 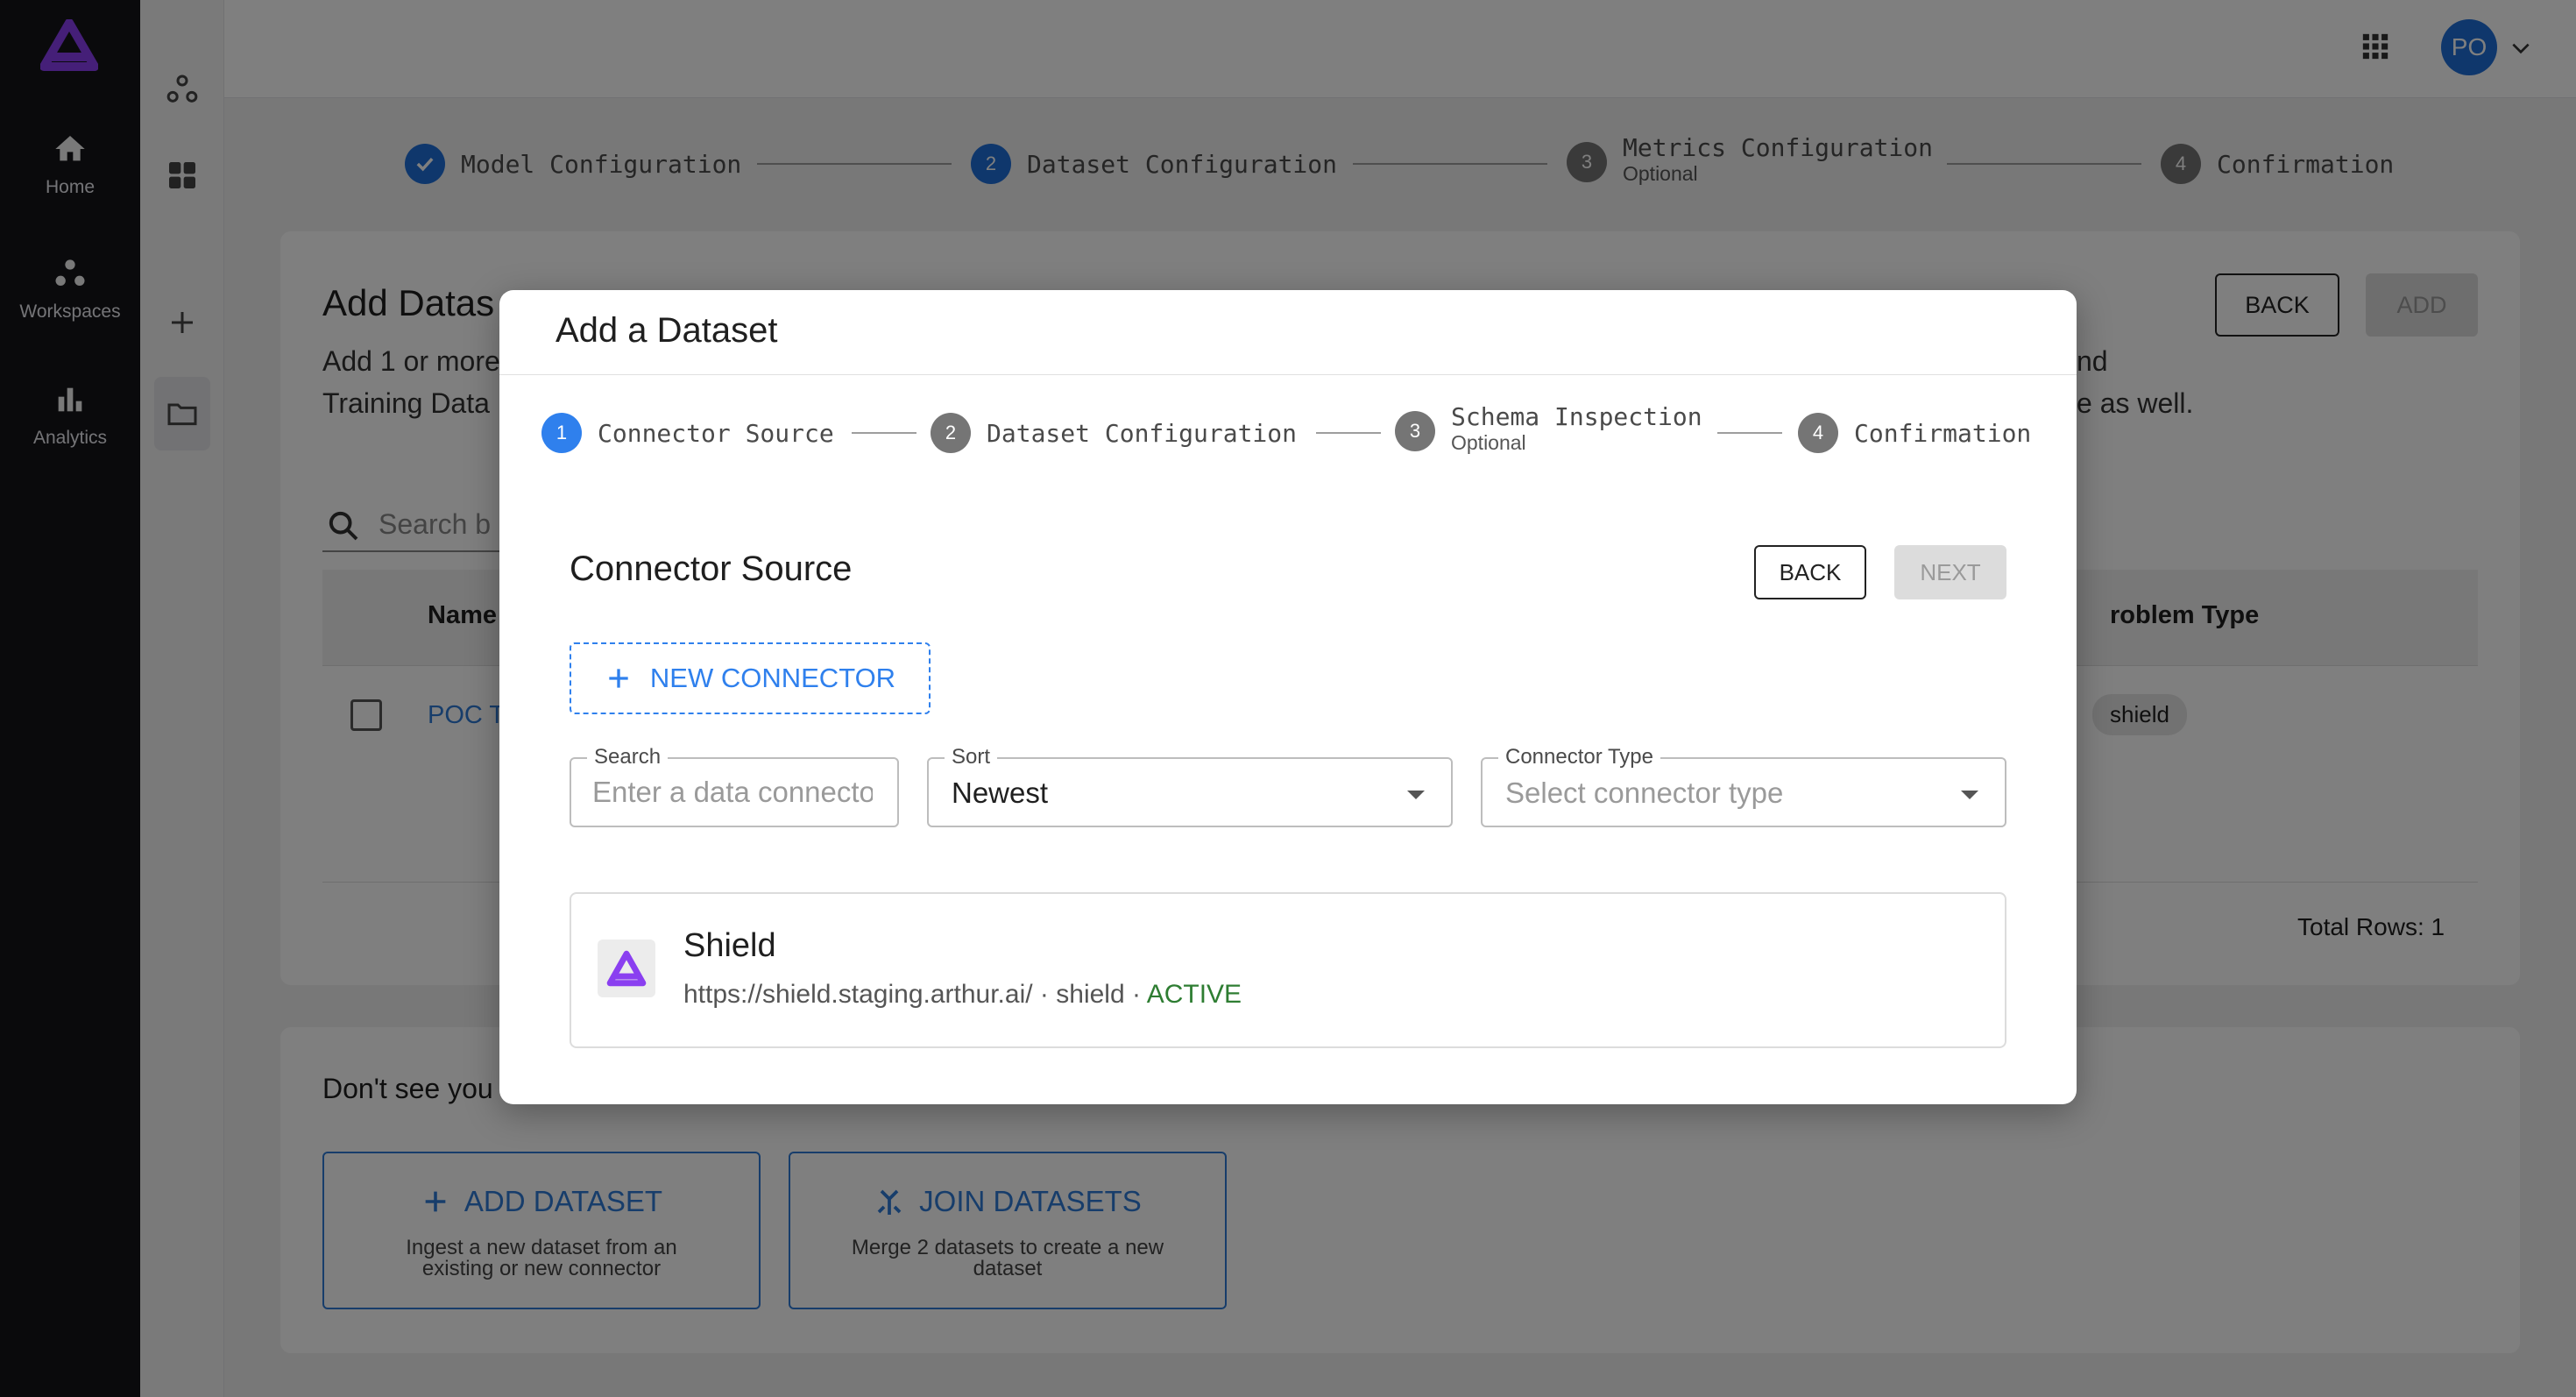 What do you see at coordinates (1000, 793) in the screenshot?
I see `sort-value: Newest` at bounding box center [1000, 793].